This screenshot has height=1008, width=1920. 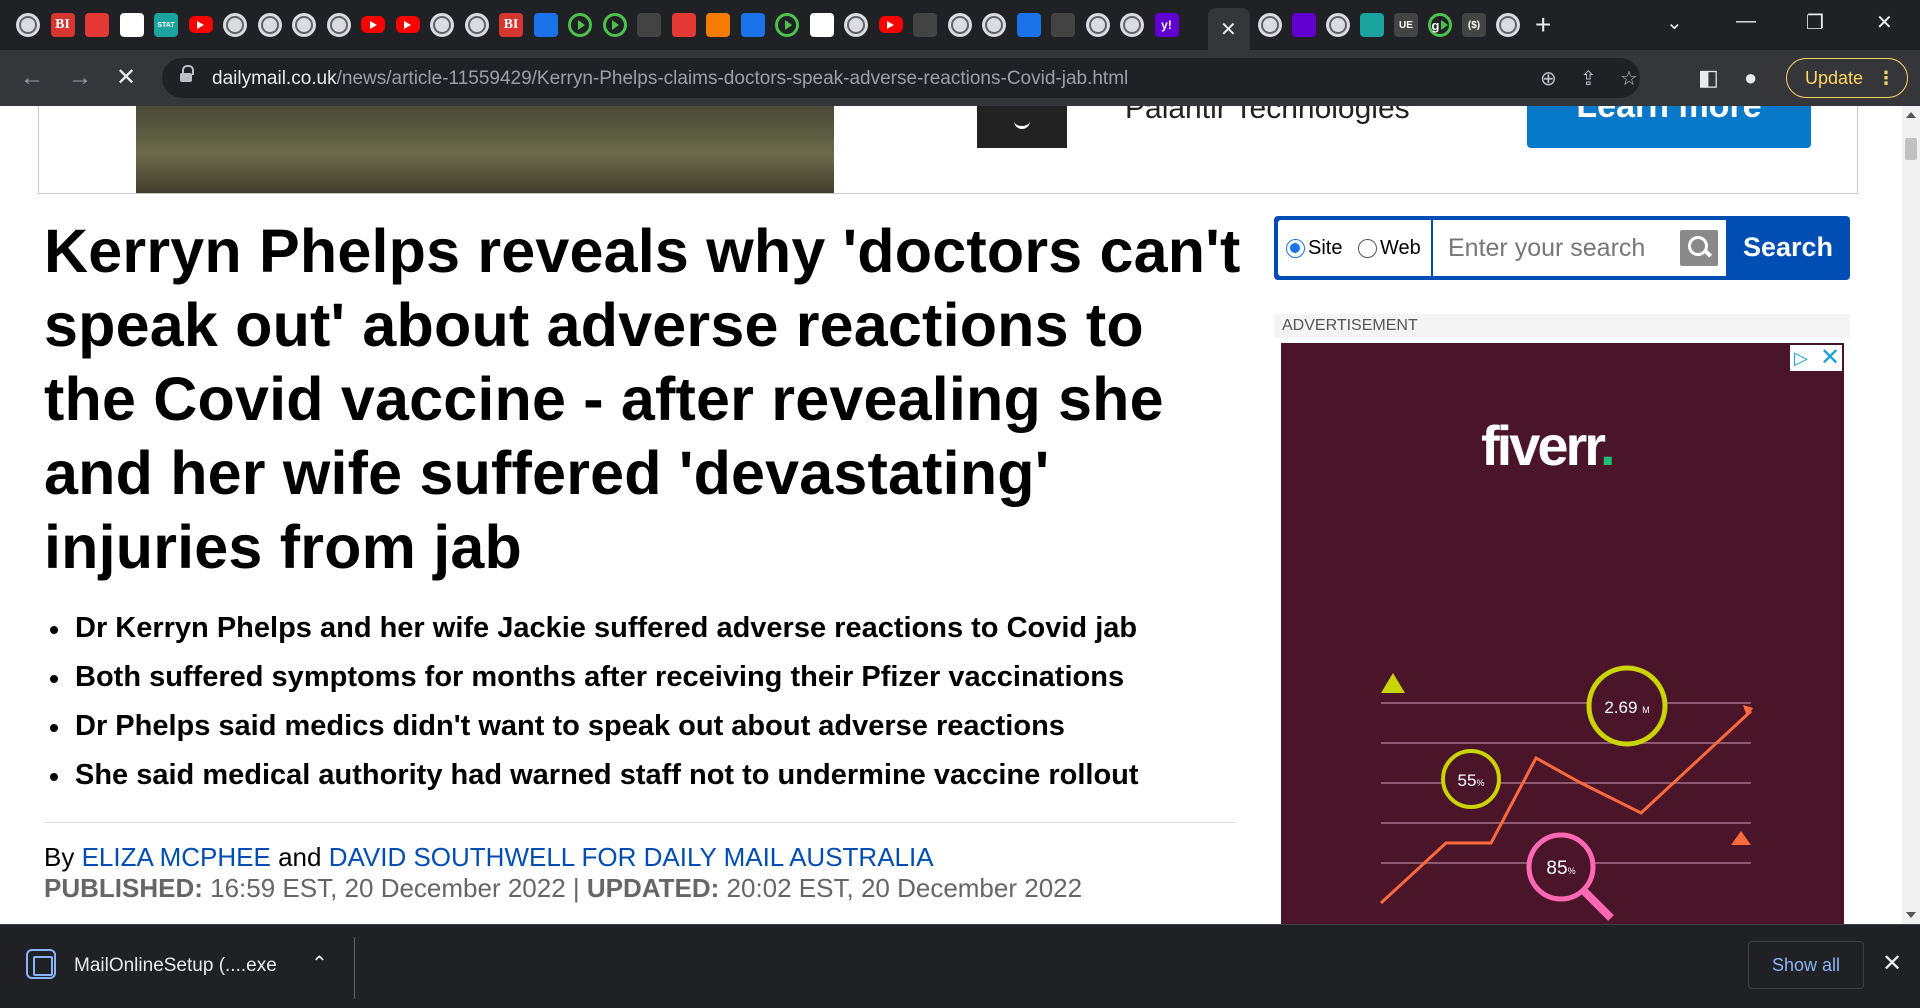 What do you see at coordinates (1815, 22) in the screenshot?
I see `restore-button: ❐` at bounding box center [1815, 22].